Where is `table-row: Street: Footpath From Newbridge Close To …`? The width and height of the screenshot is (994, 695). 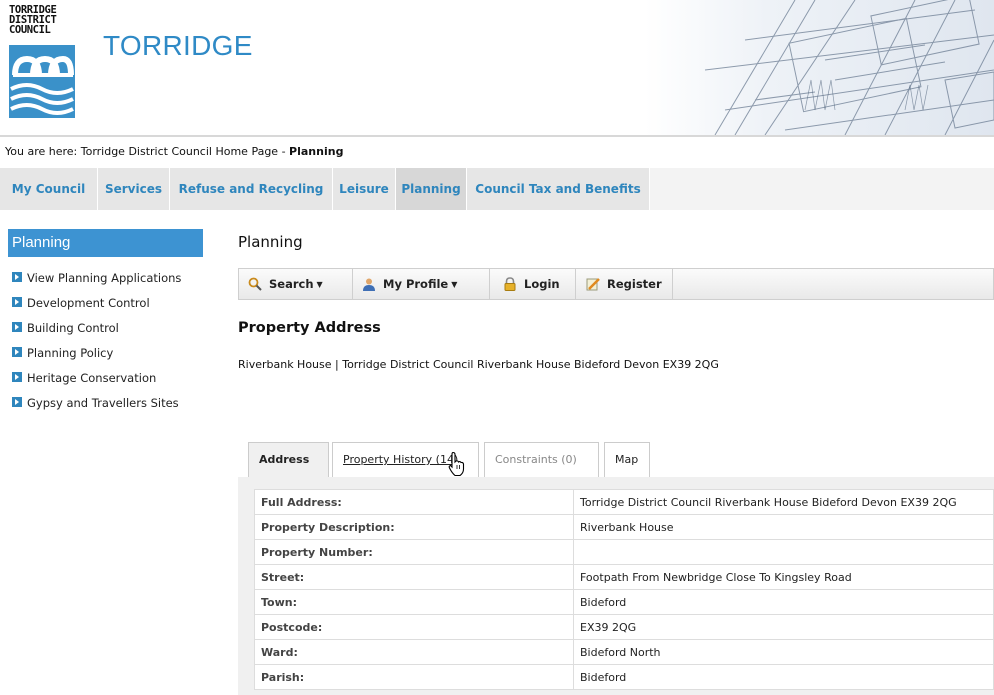 table-row: Street: Footpath From Newbridge Close To … is located at coordinates (624, 577).